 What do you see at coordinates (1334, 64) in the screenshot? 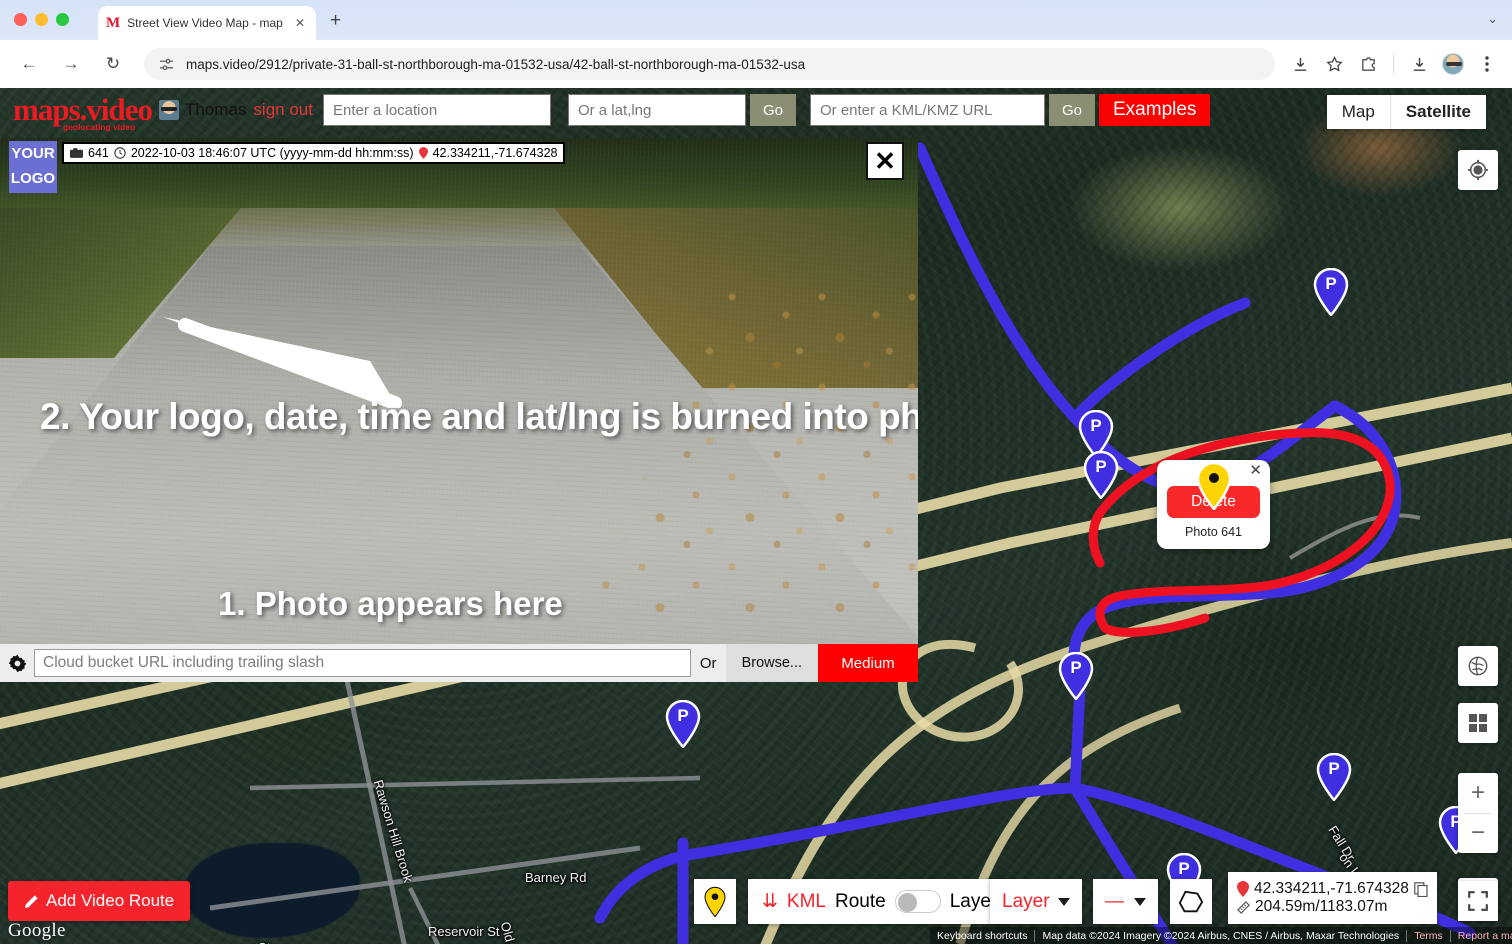
I see `bookmark-star-icon` at bounding box center [1334, 64].